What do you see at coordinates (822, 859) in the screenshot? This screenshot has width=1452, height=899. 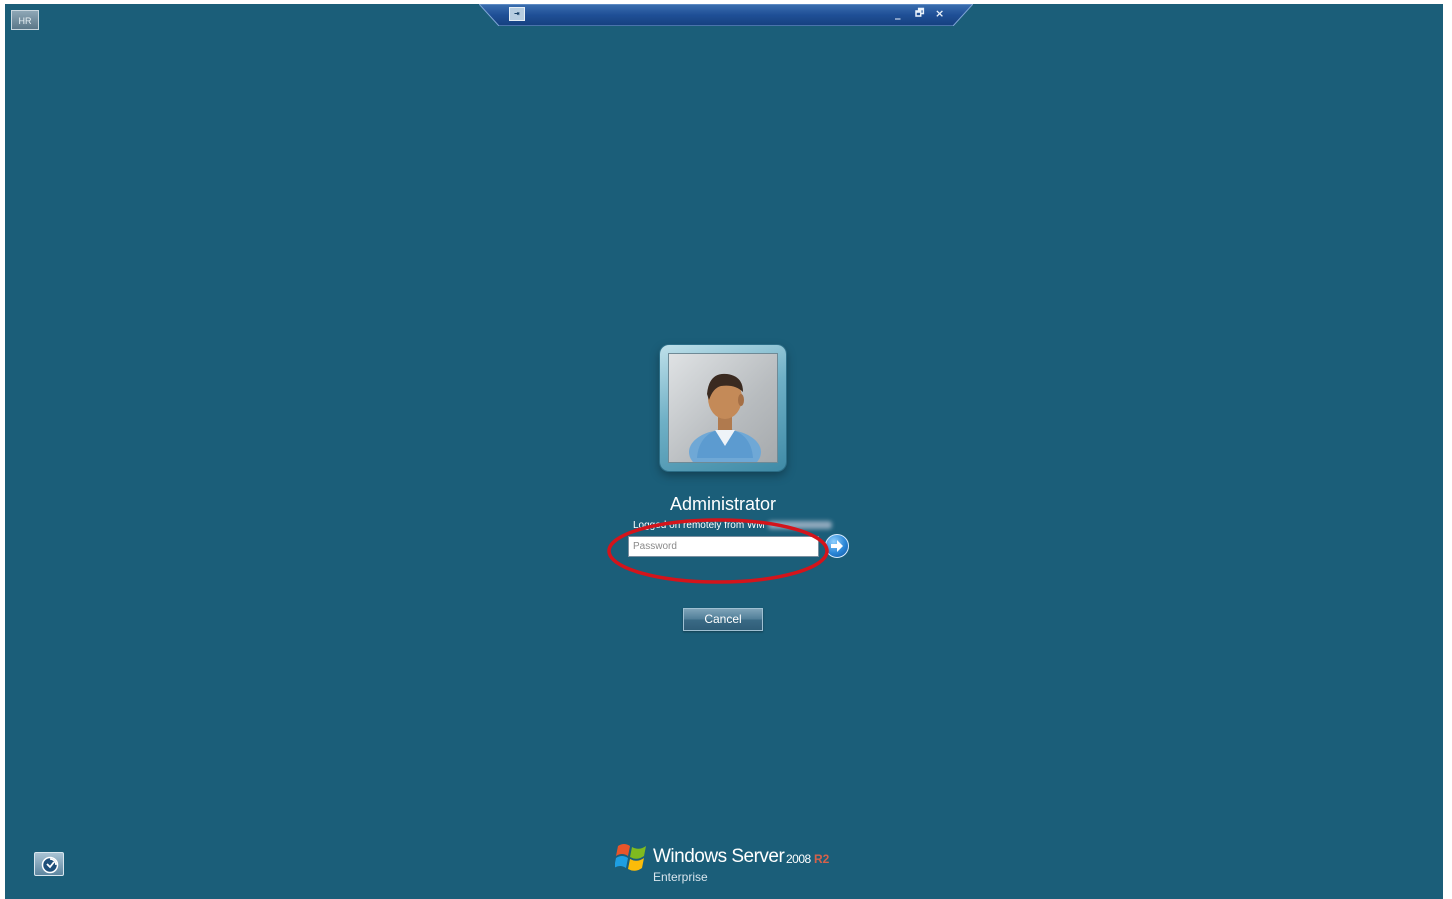 I see `product-release: R2` at bounding box center [822, 859].